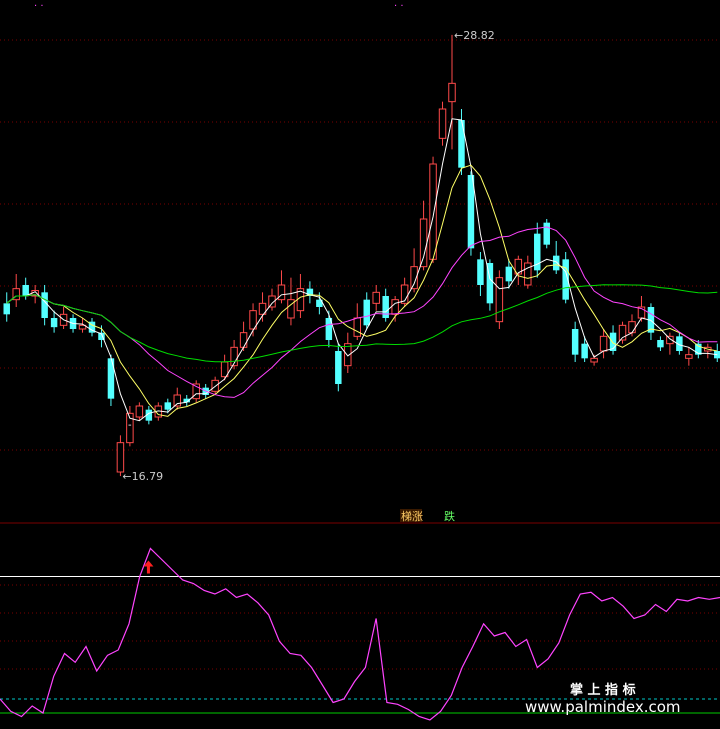 The height and width of the screenshot is (729, 720). I want to click on low-price-label: ←16.79, so click(142, 476).